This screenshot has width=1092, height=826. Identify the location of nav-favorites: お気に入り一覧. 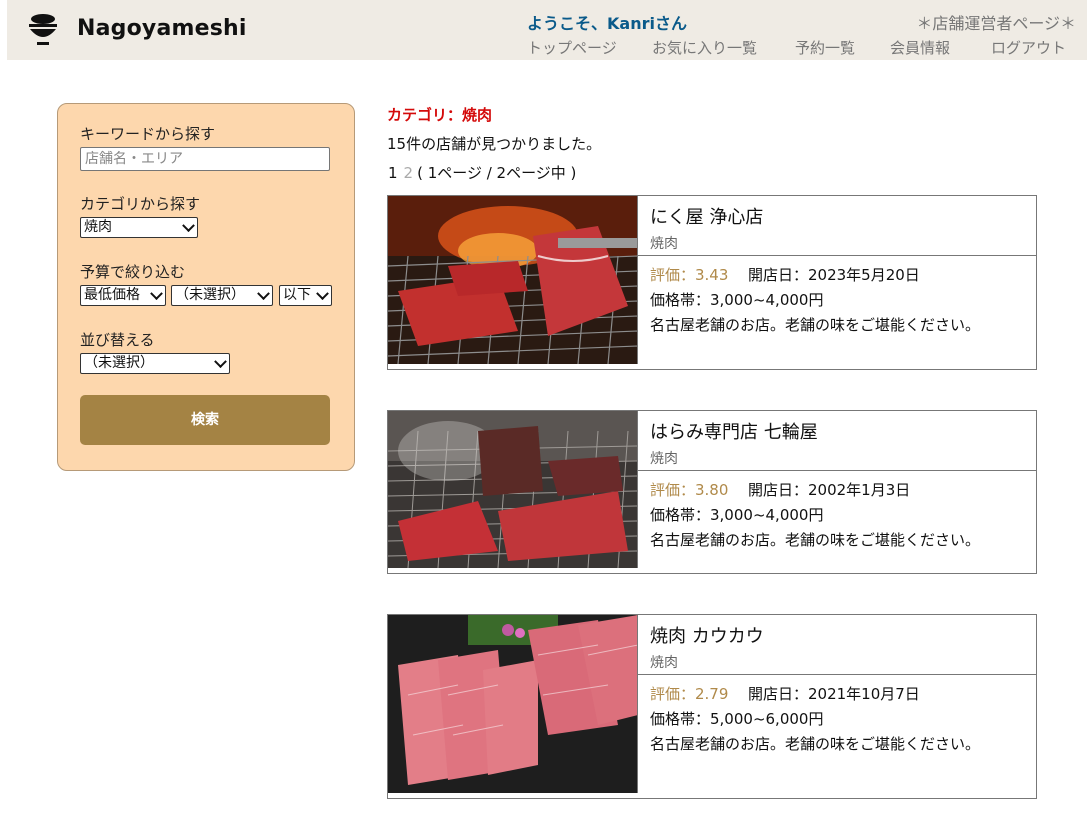
(704, 47).